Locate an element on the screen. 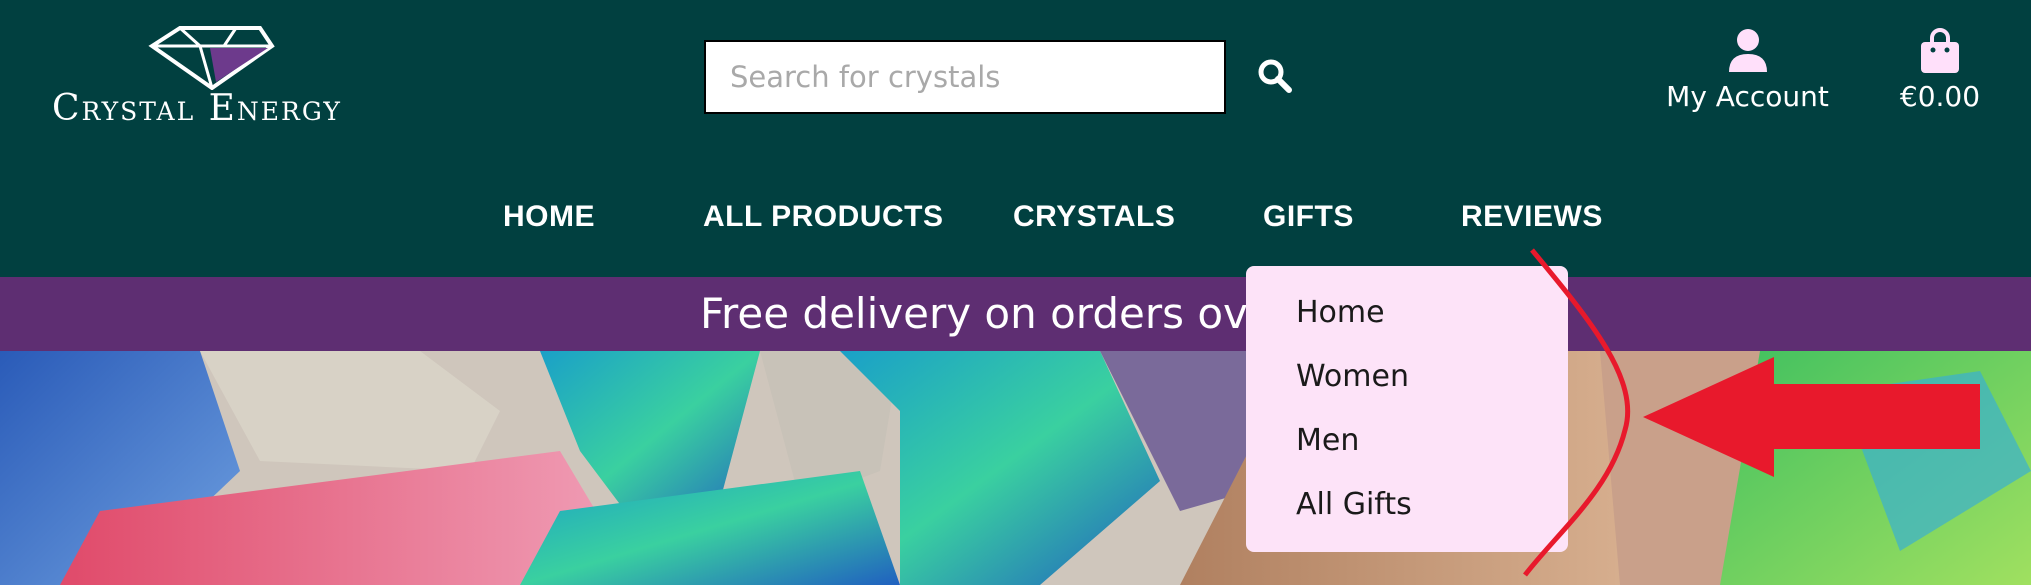  brand-name: Crystal Energy is located at coordinates (197, 108).